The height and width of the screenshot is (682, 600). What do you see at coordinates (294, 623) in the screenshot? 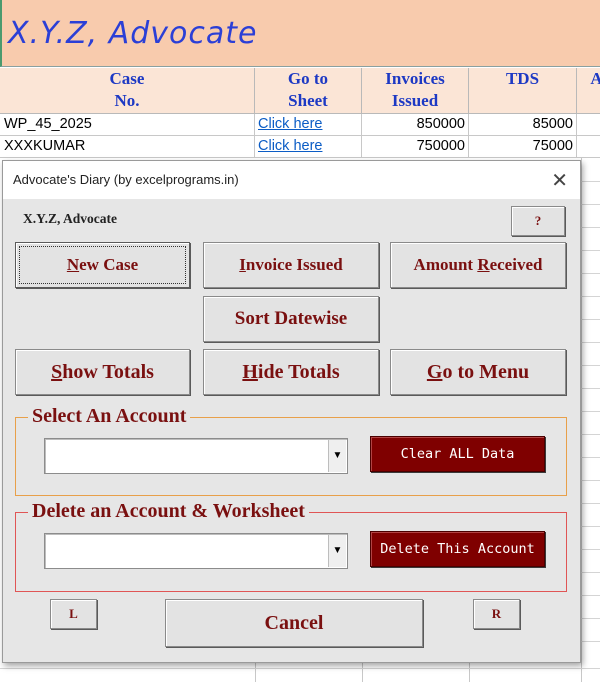
I see `cancel-button: Cancel` at bounding box center [294, 623].